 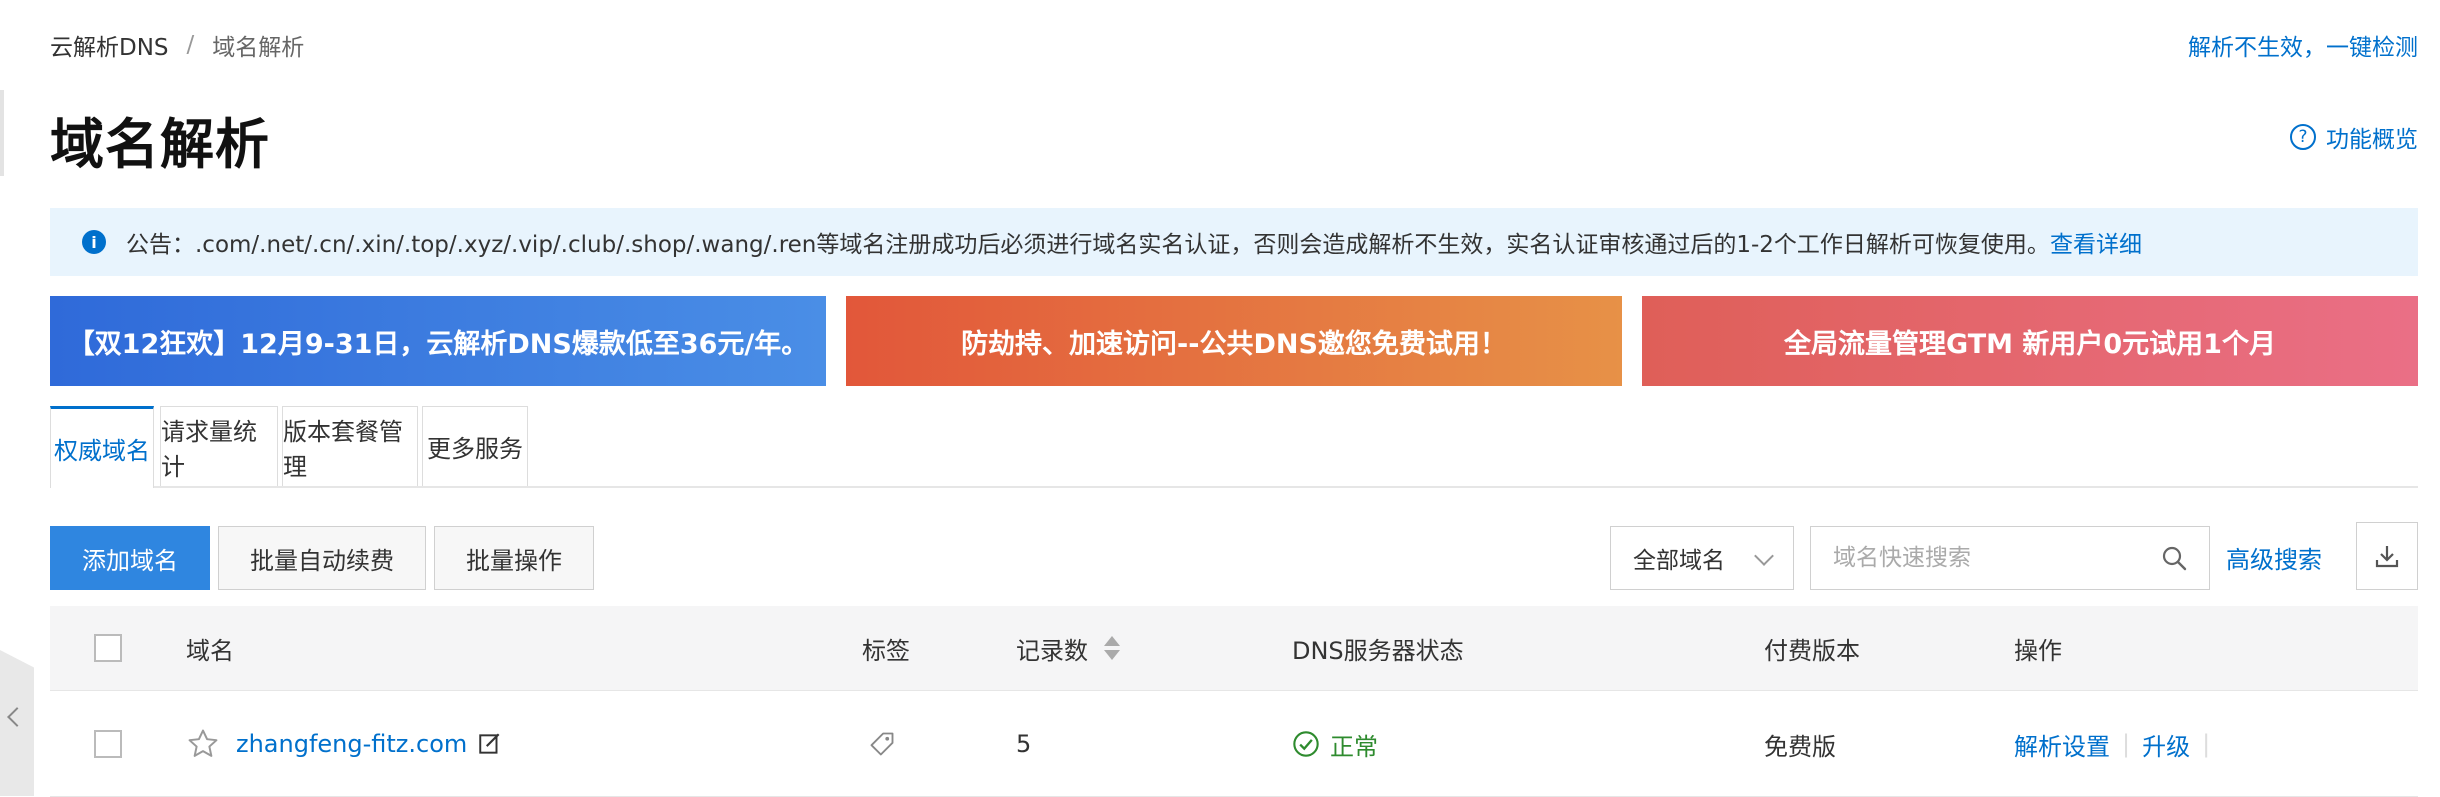 I want to click on col-records-cell: 记录数, so click(x=1068, y=648).